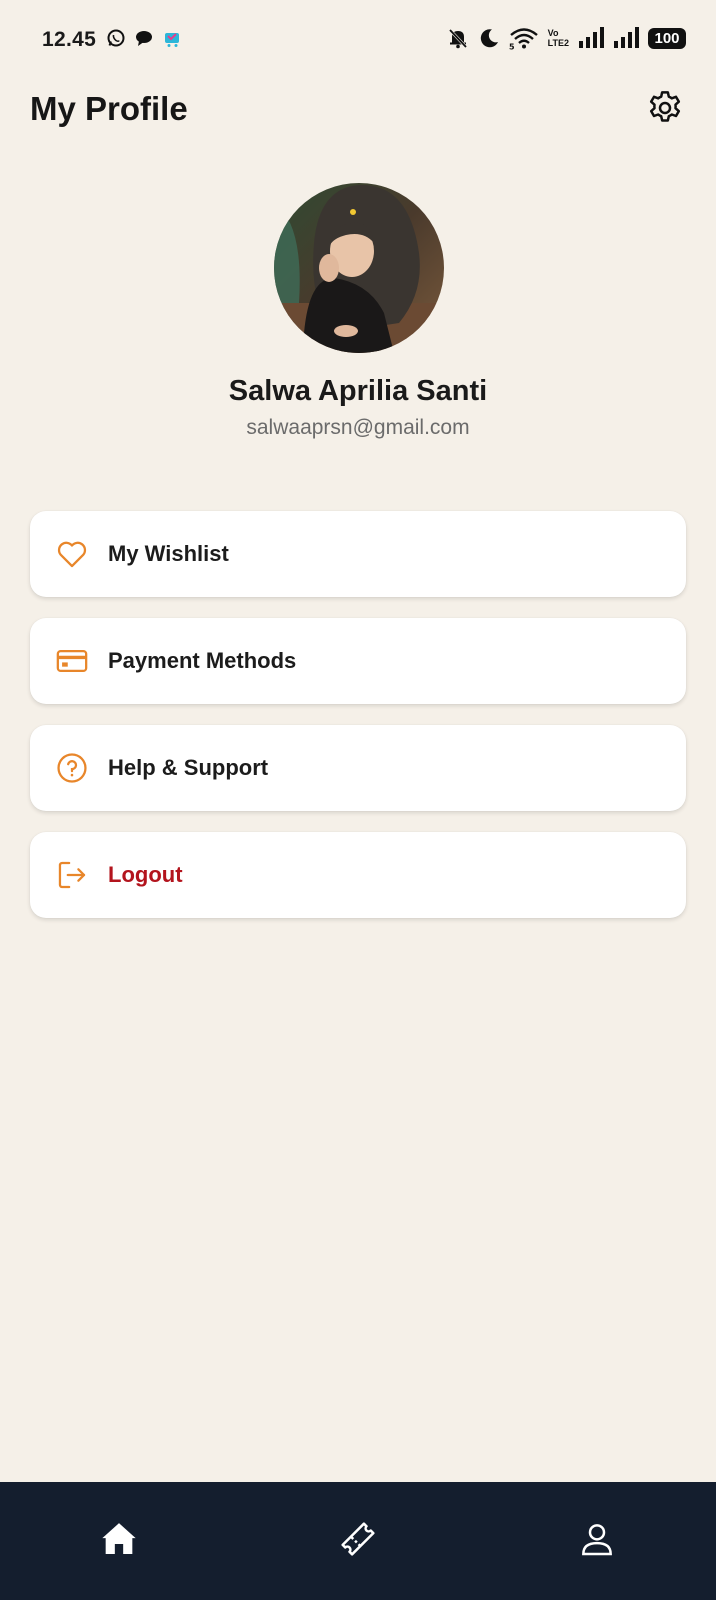 This screenshot has width=716, height=1600. Describe the element at coordinates (667, 38) in the screenshot. I see `battery-indicator: 100` at that location.